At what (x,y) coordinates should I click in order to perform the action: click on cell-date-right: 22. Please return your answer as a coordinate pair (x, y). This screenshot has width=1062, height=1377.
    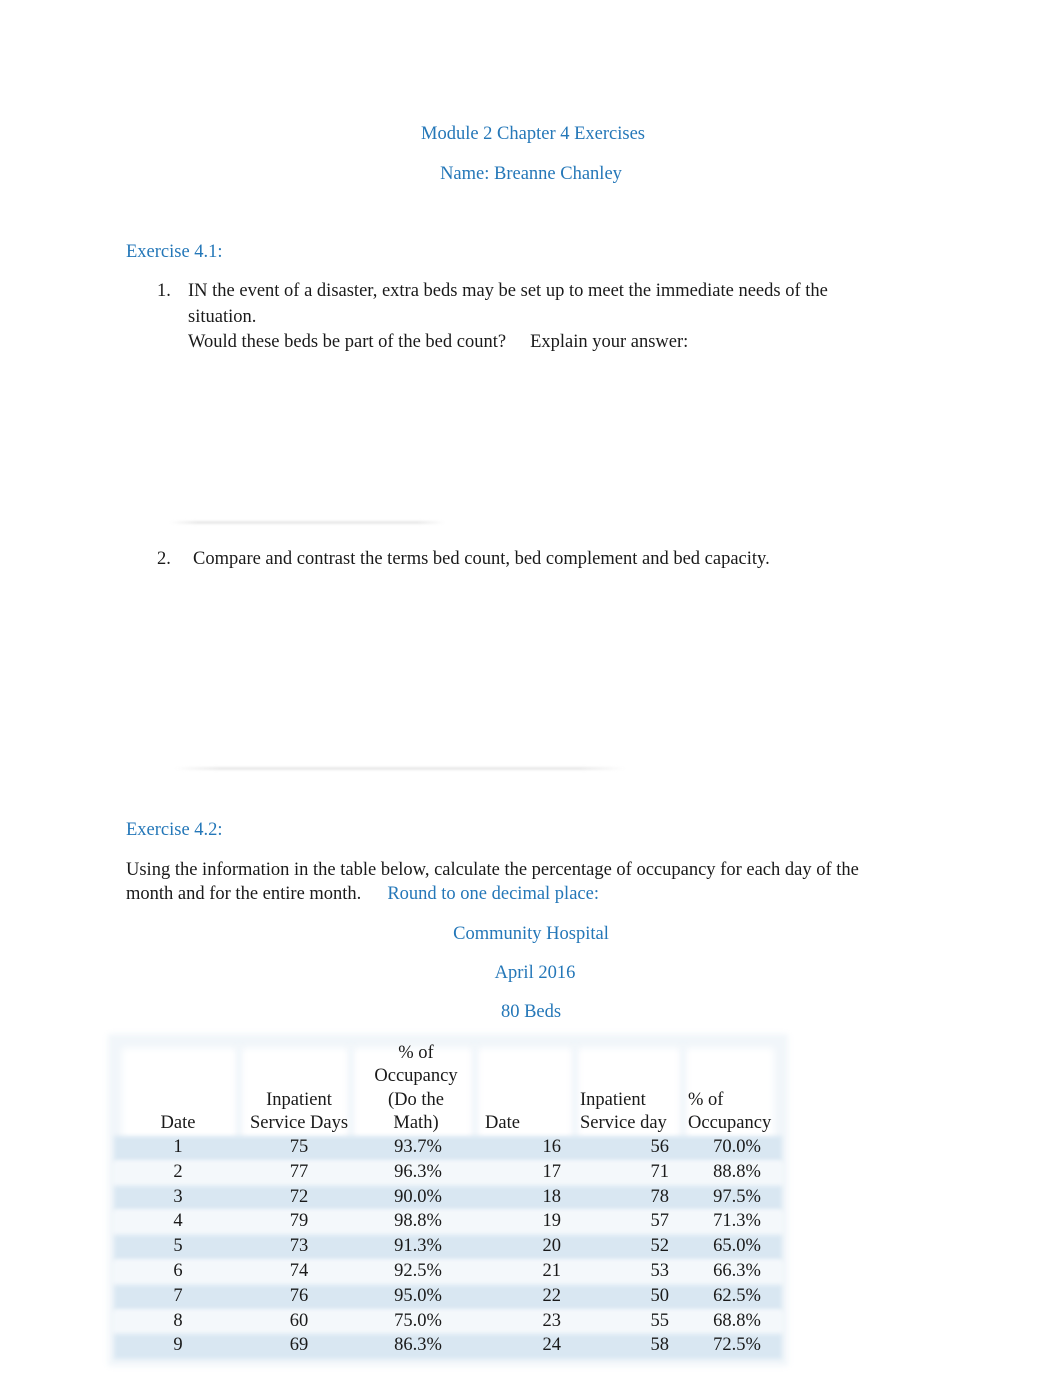
    Looking at the image, I should click on (552, 1295).